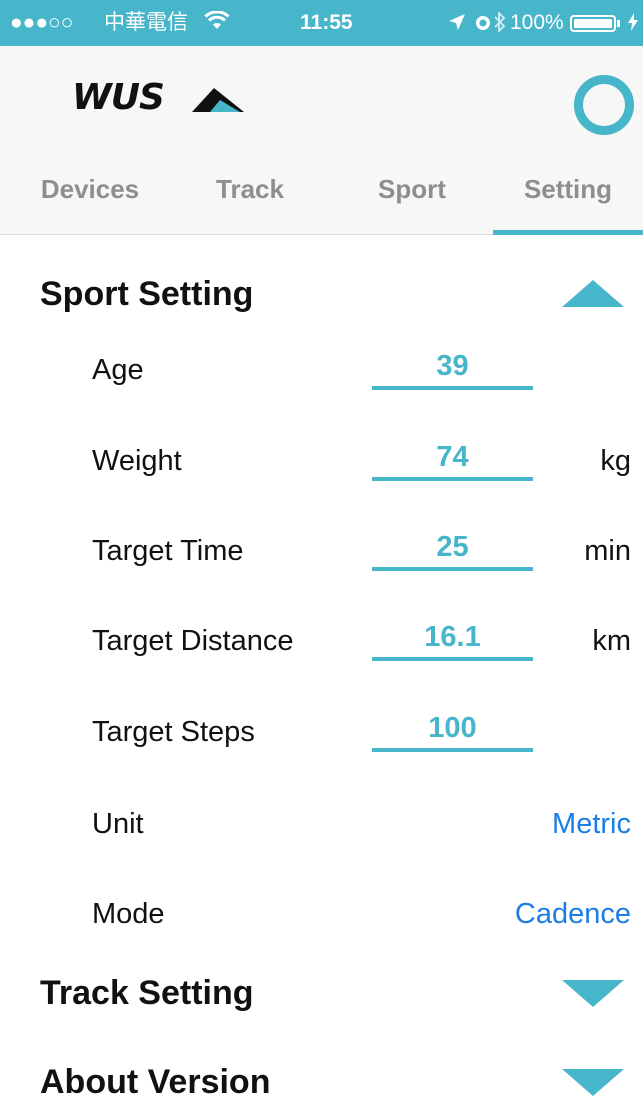 The height and width of the screenshot is (1100, 643). Describe the element at coordinates (452, 549) in the screenshot. I see `target-time-input` at that location.